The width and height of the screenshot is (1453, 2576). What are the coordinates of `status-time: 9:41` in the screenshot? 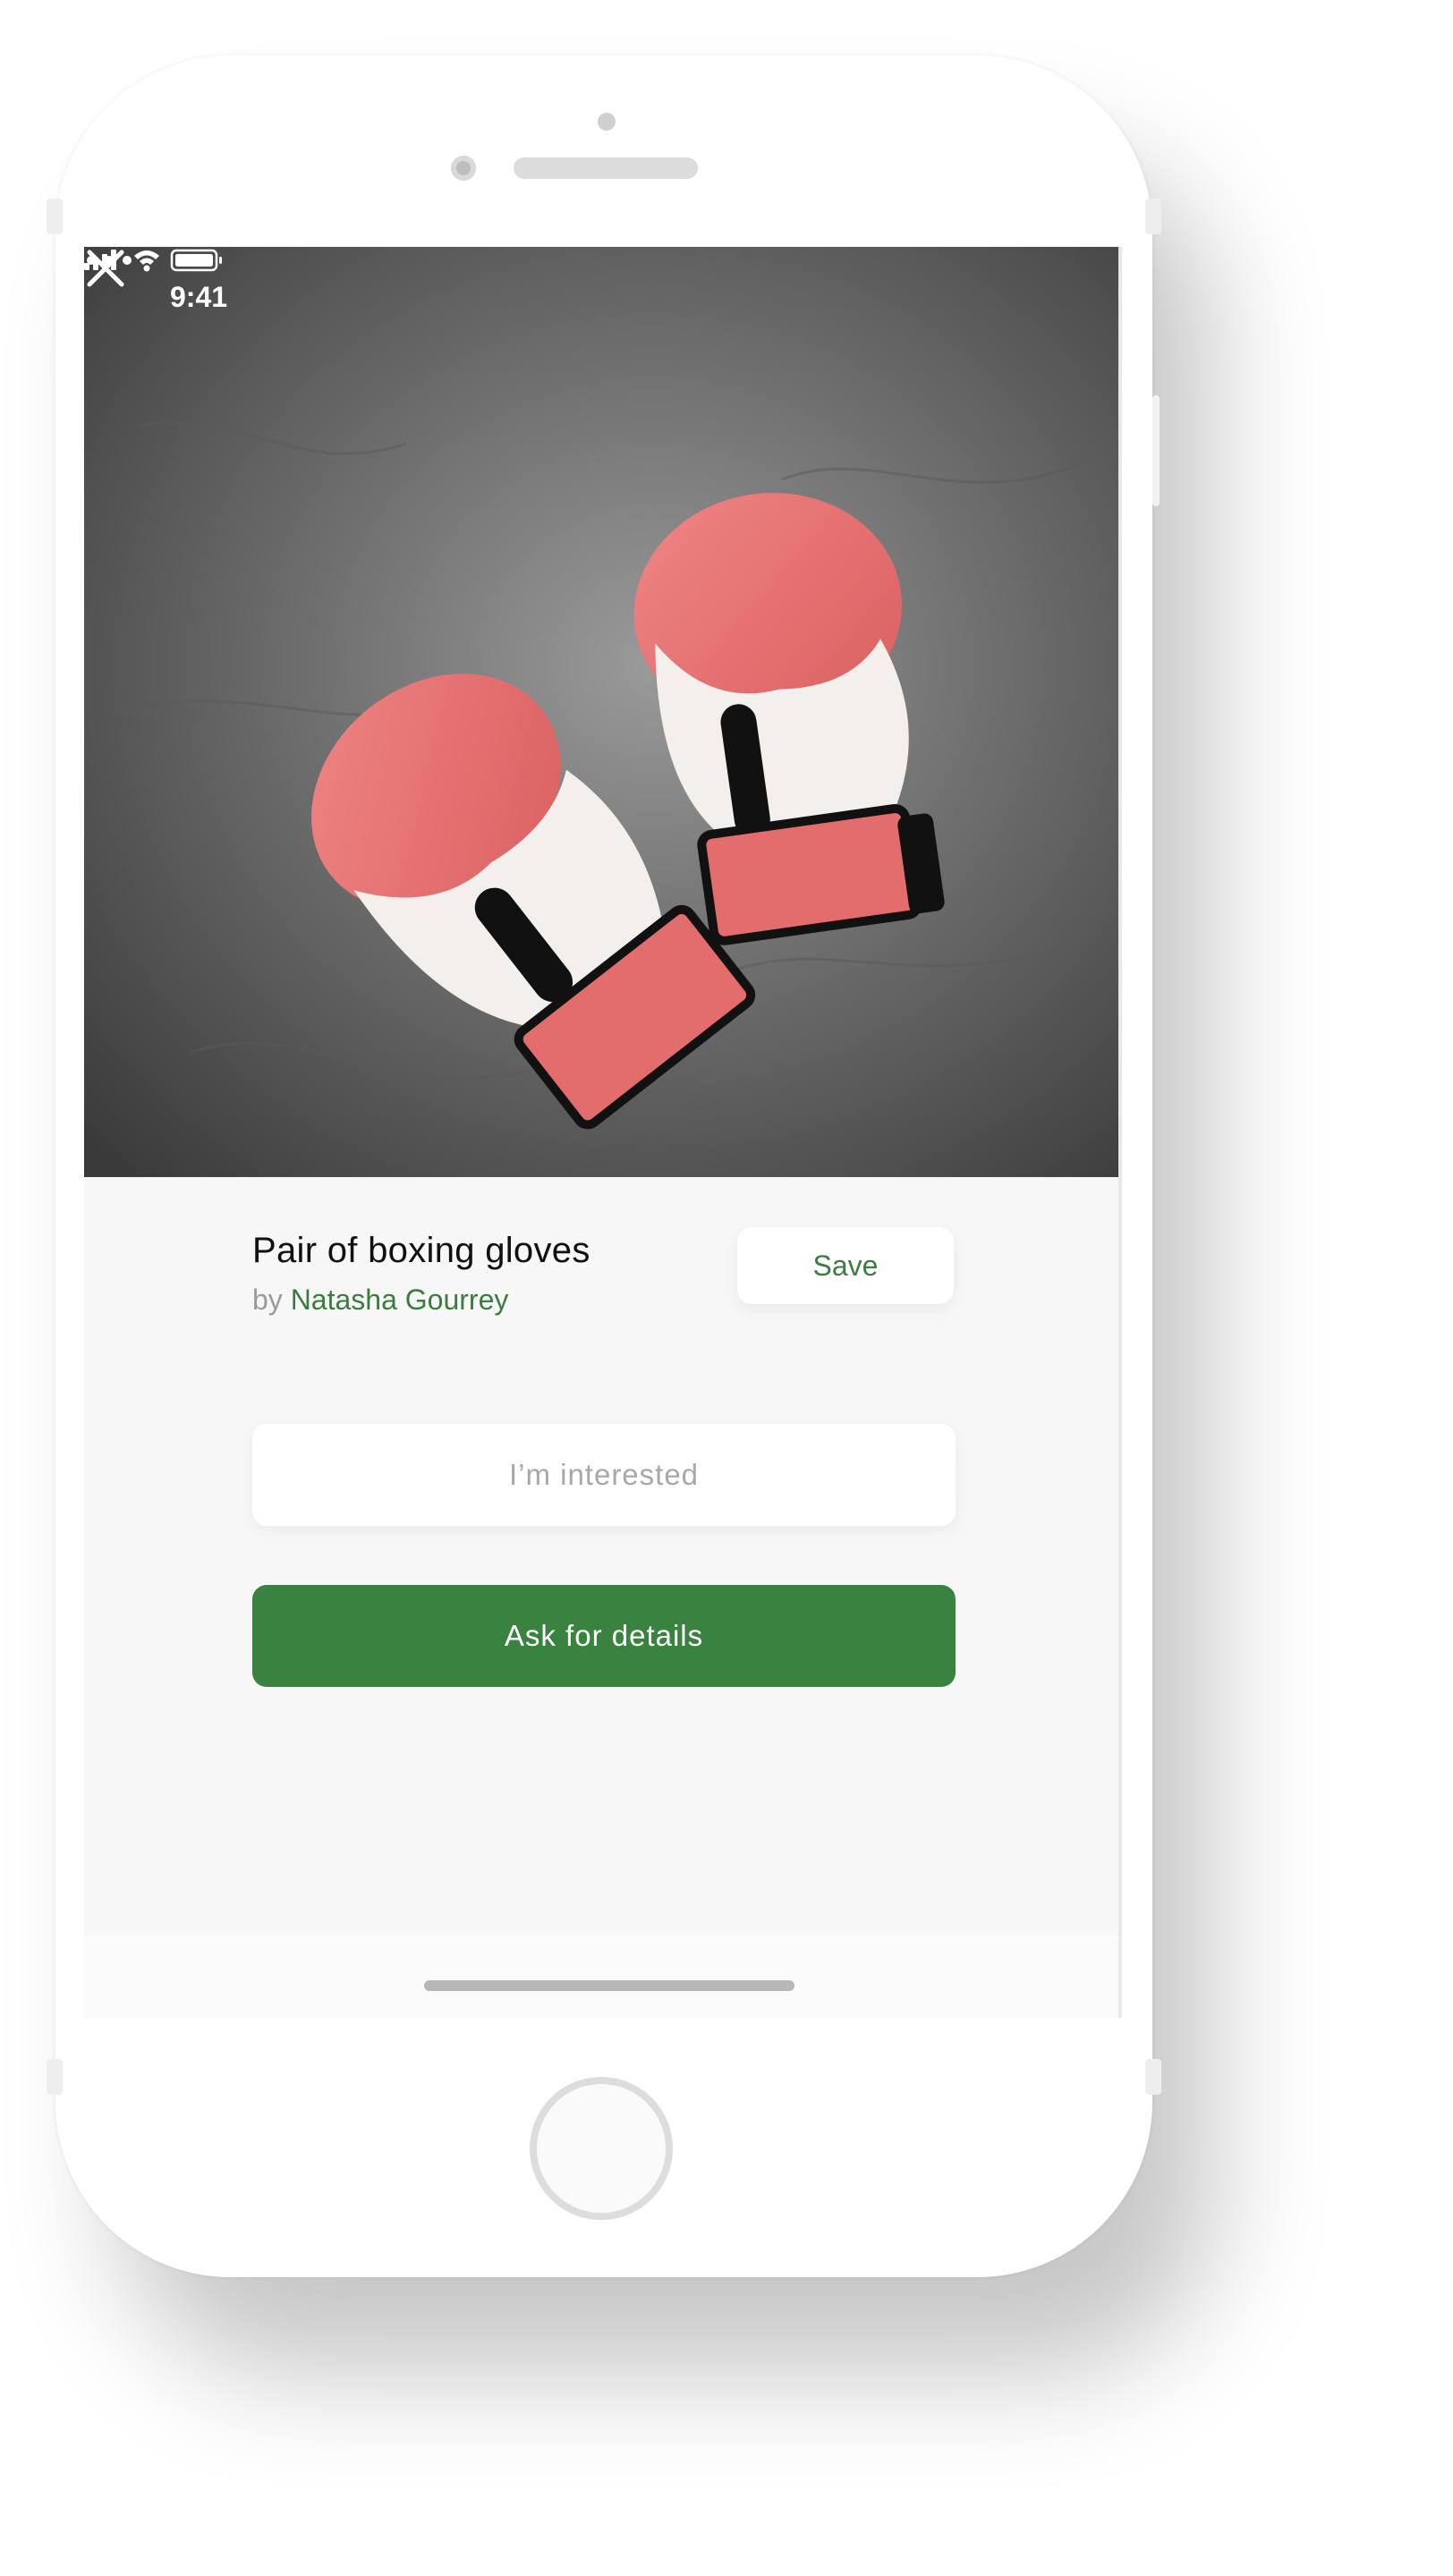 It's located at (199, 297).